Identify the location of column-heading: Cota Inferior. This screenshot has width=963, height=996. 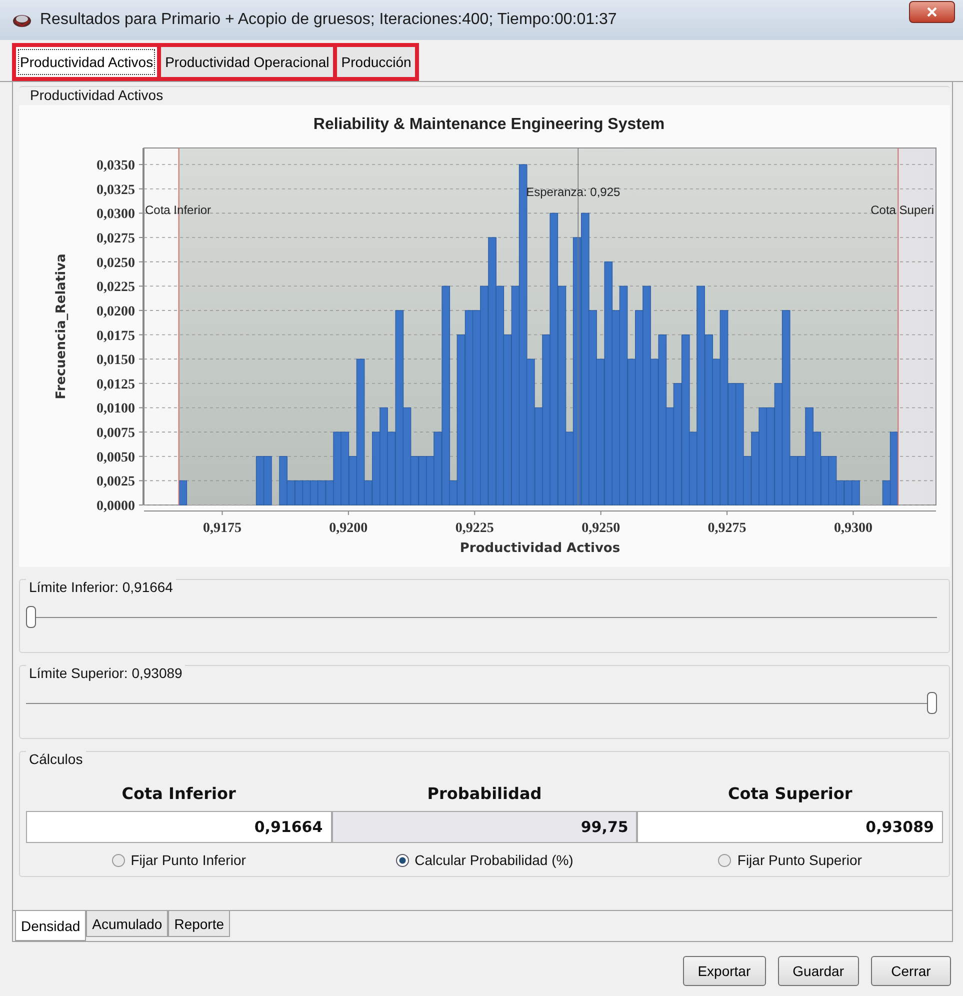
(179, 793).